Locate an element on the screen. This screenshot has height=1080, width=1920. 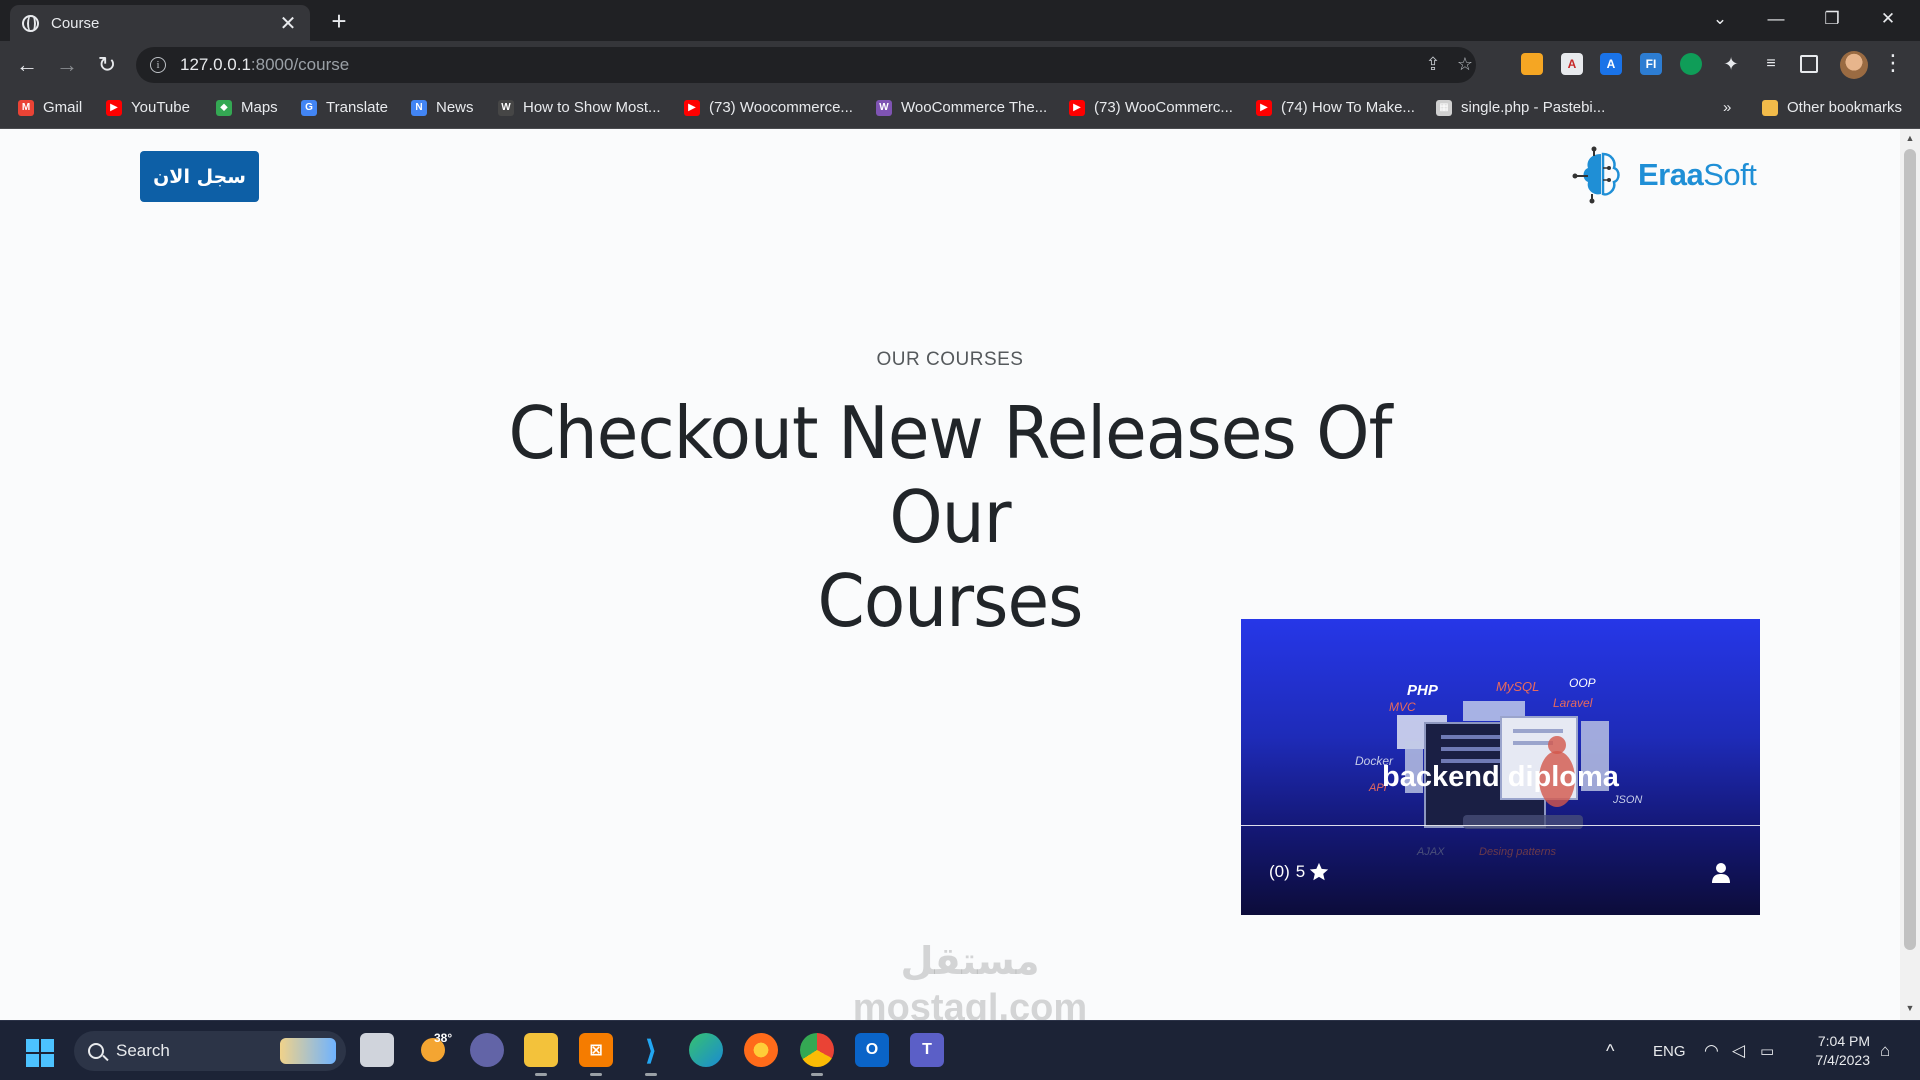
meet-chat-icon is located at coordinates (487, 1050).